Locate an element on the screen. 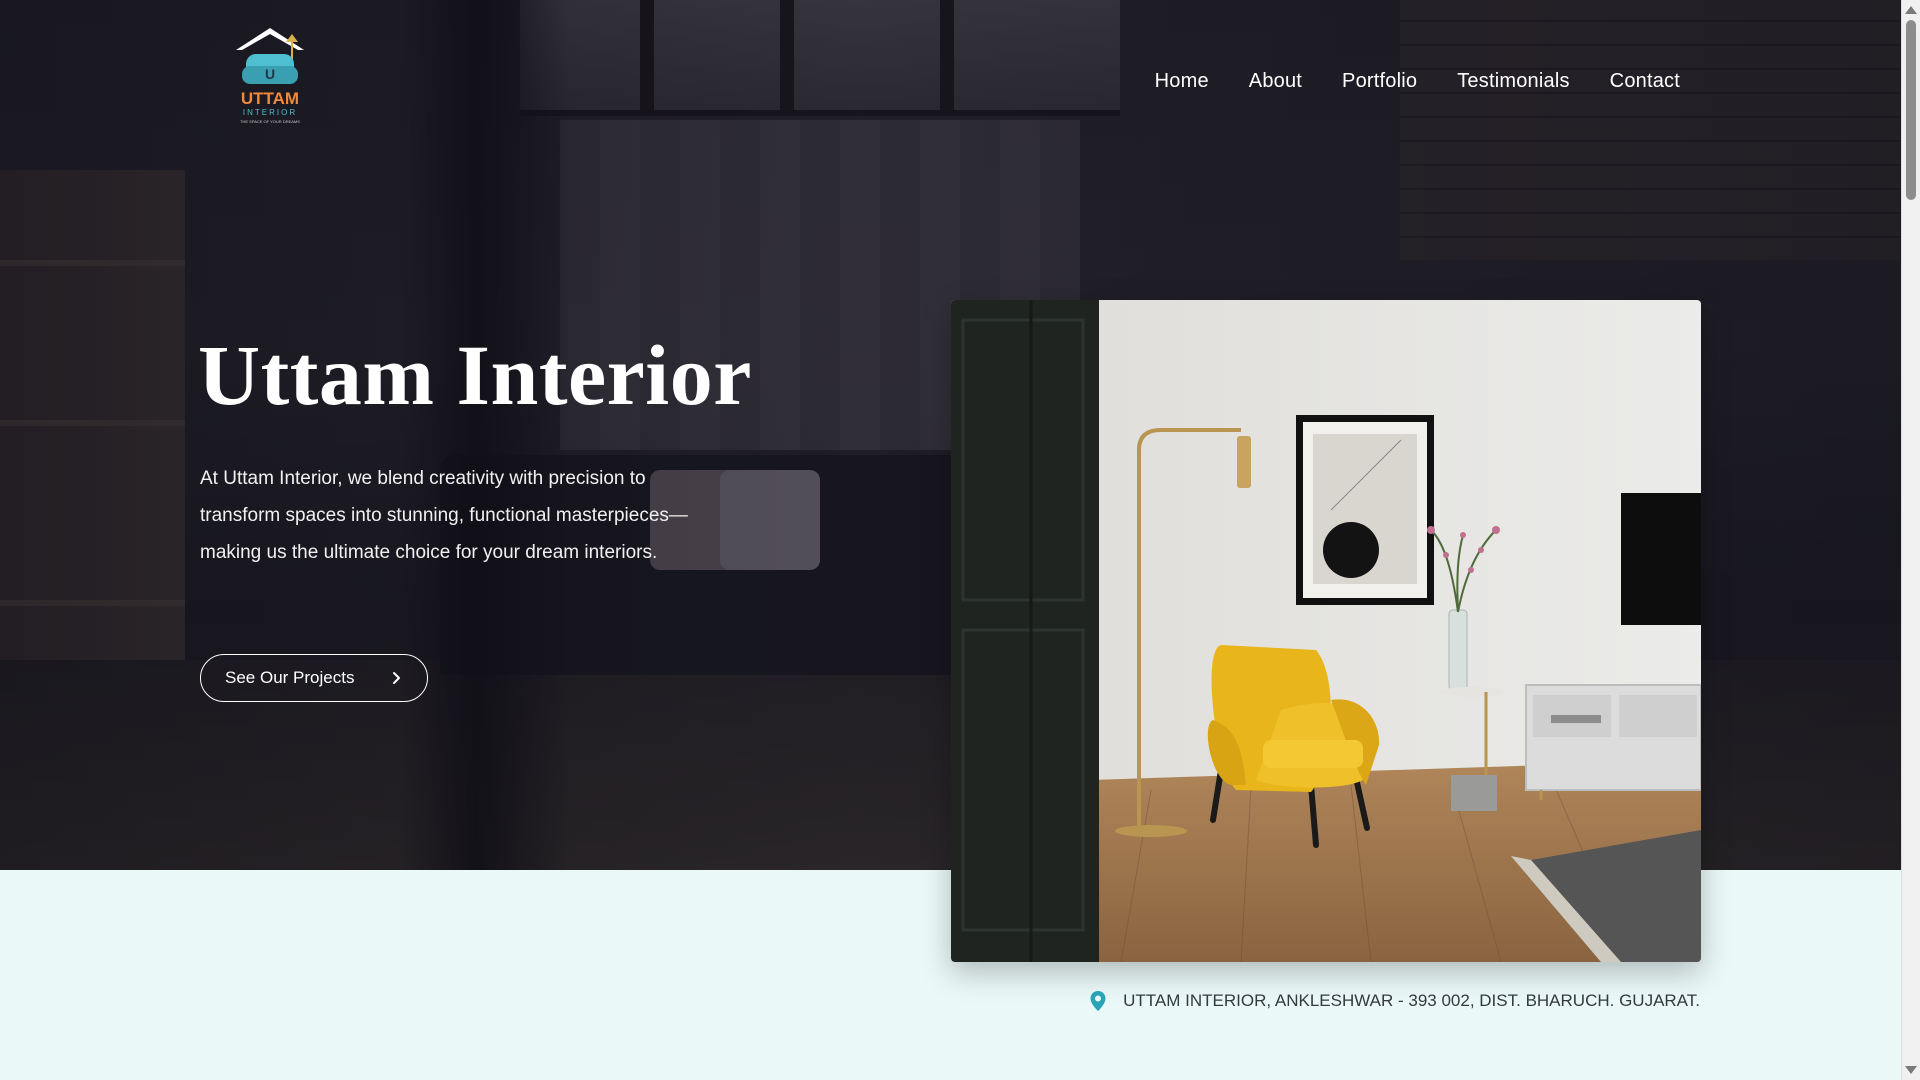 The width and height of the screenshot is (1920, 1080). nav-portfolio: Portfolio is located at coordinates (1379, 81).